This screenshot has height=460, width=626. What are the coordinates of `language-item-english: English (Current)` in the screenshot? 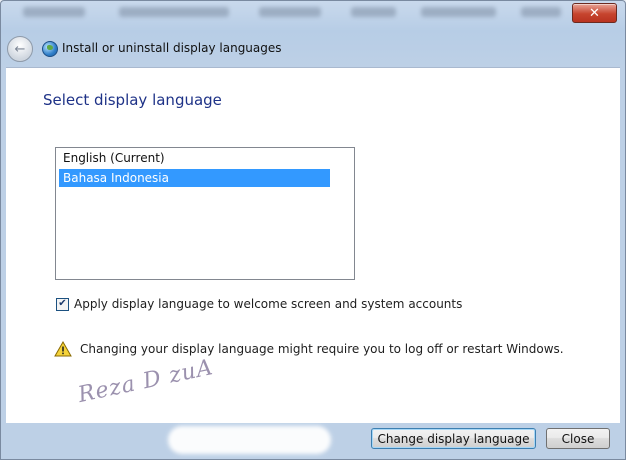 It's located at (194, 158).